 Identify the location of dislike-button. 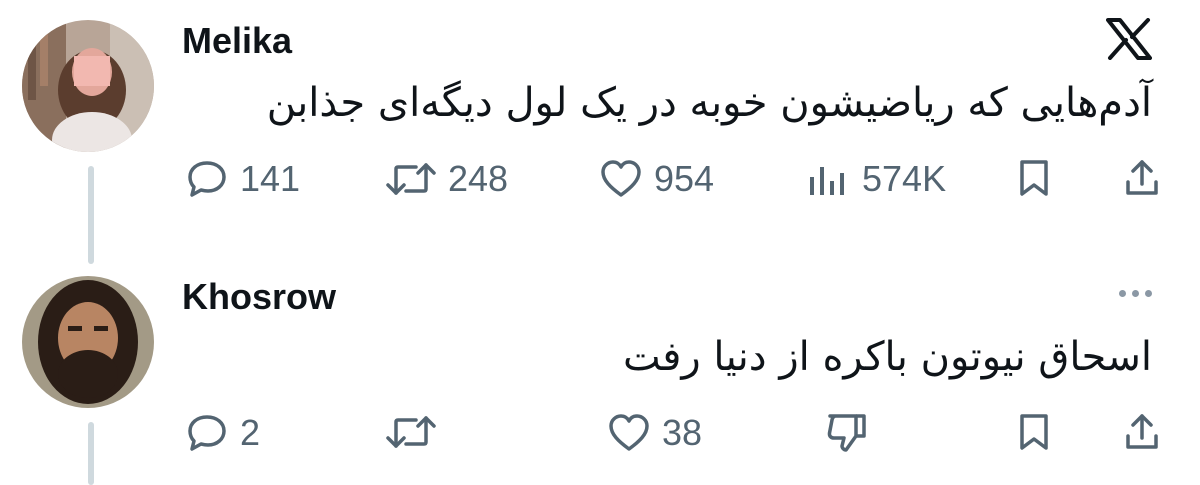
(846, 433).